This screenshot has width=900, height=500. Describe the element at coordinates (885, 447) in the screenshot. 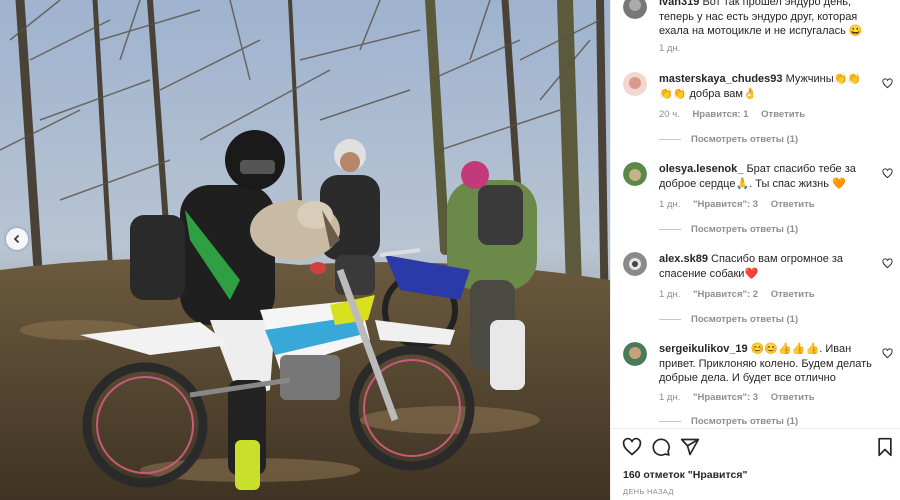

I see `bookmark-icon` at that location.